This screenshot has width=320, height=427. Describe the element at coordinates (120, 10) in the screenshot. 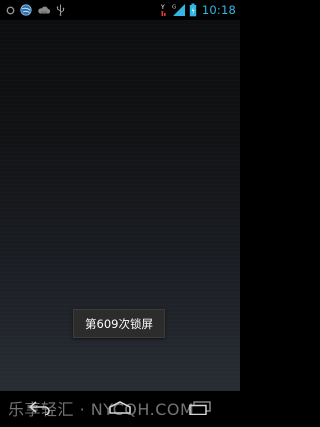

I see `status-bar: Y G 10:18` at that location.